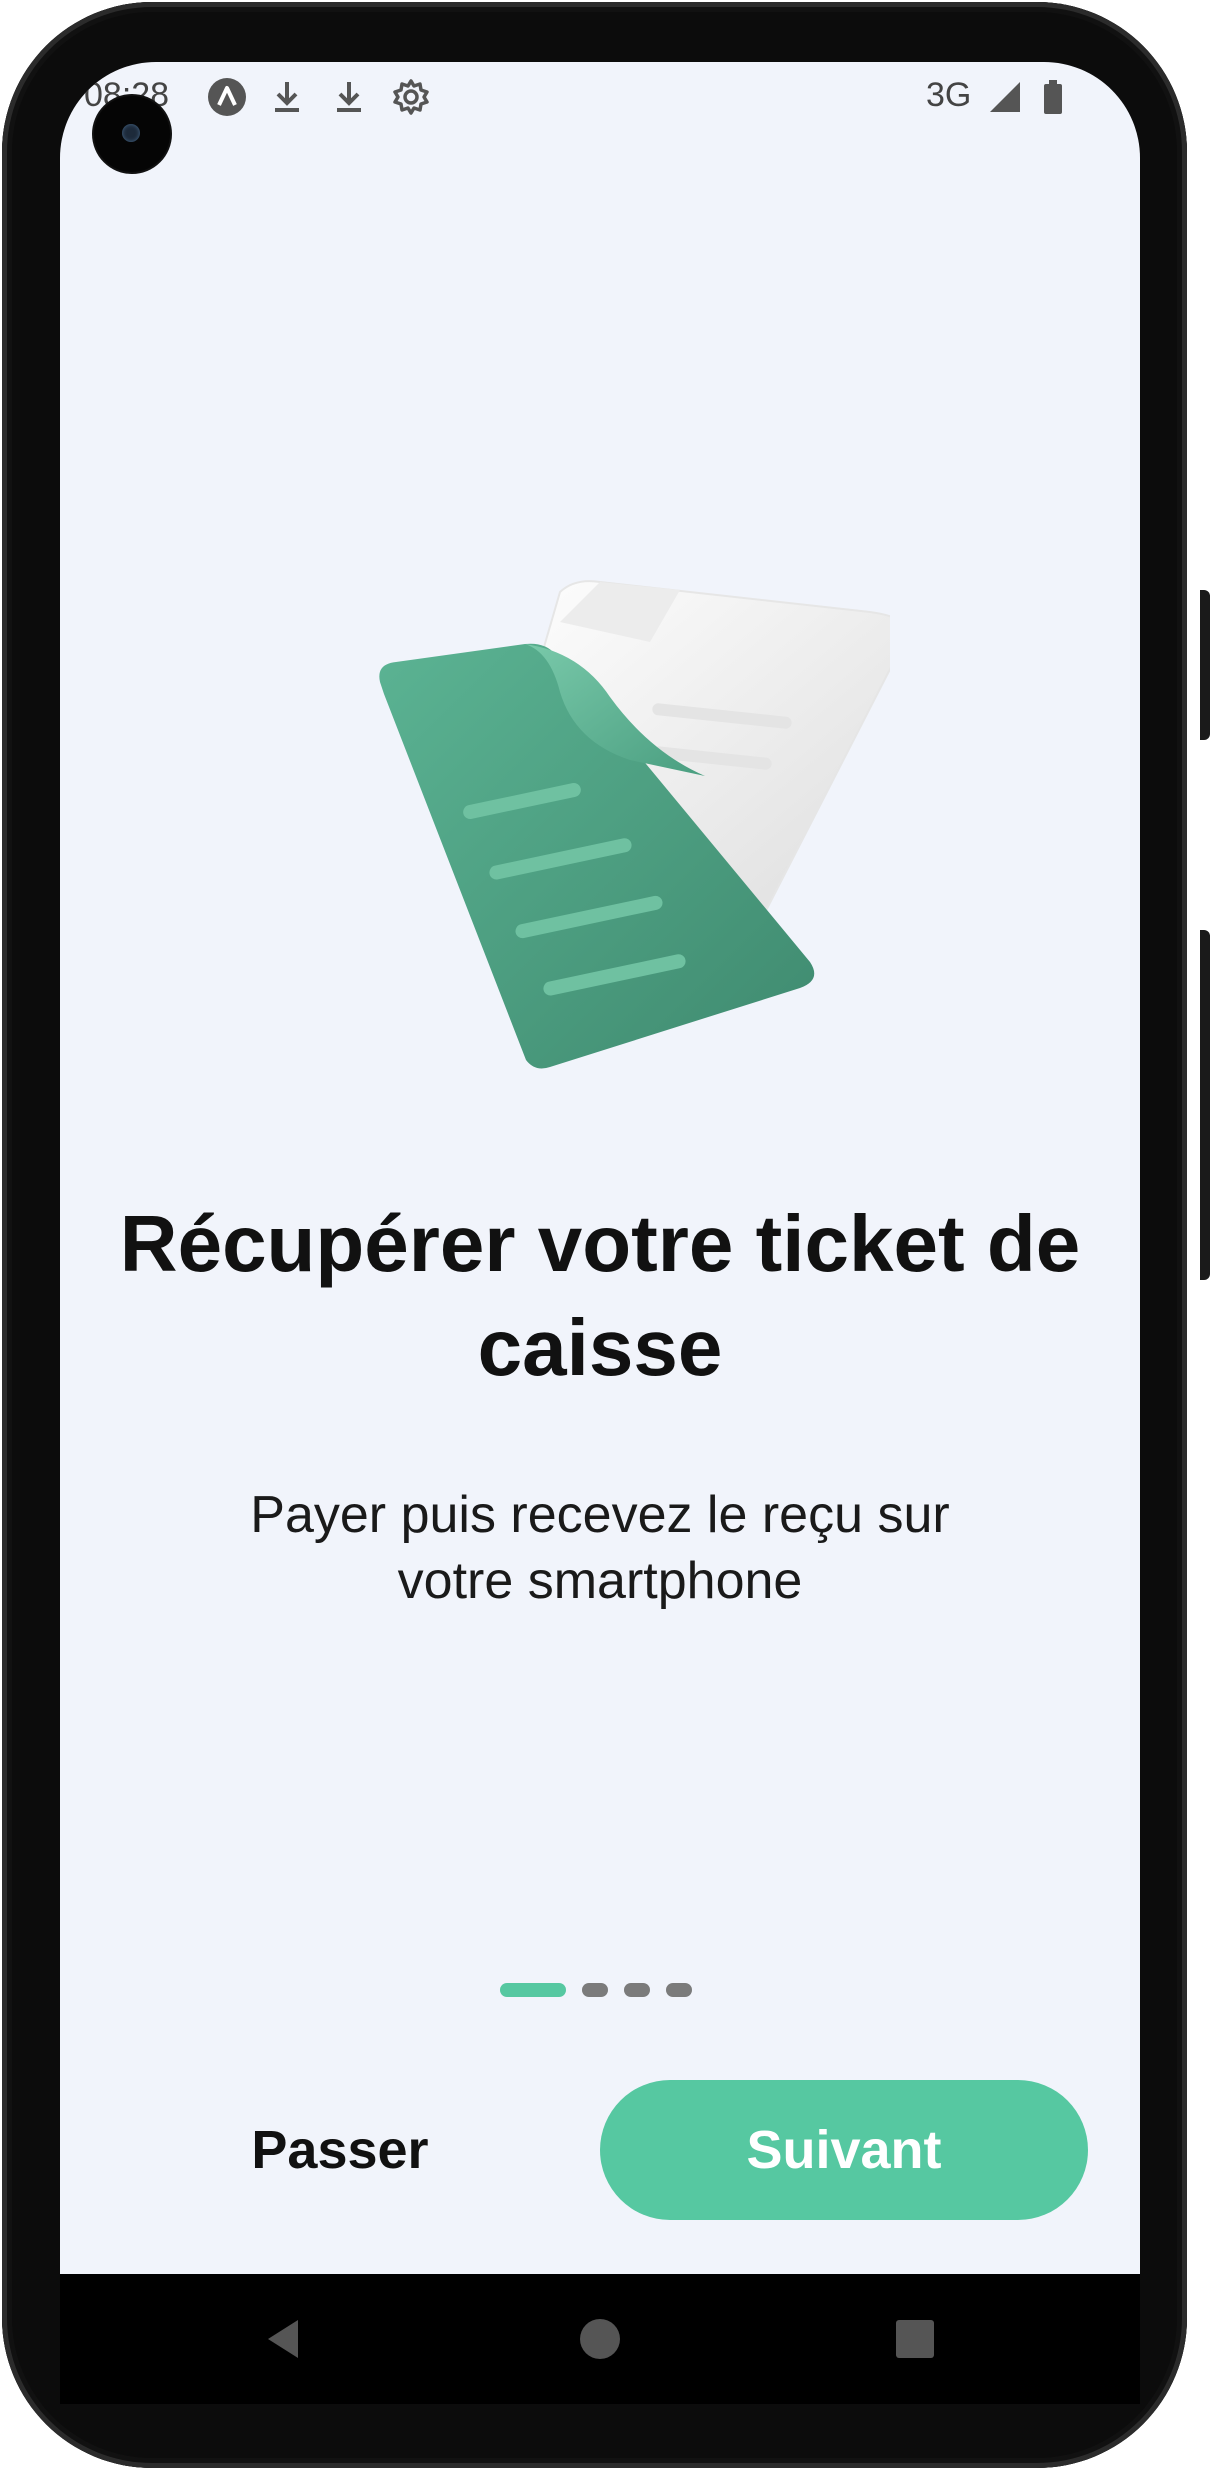 Image resolution: width=1211 pixels, height=2474 pixels. What do you see at coordinates (634, 824) in the screenshot?
I see `receipt-documents-illustration` at bounding box center [634, 824].